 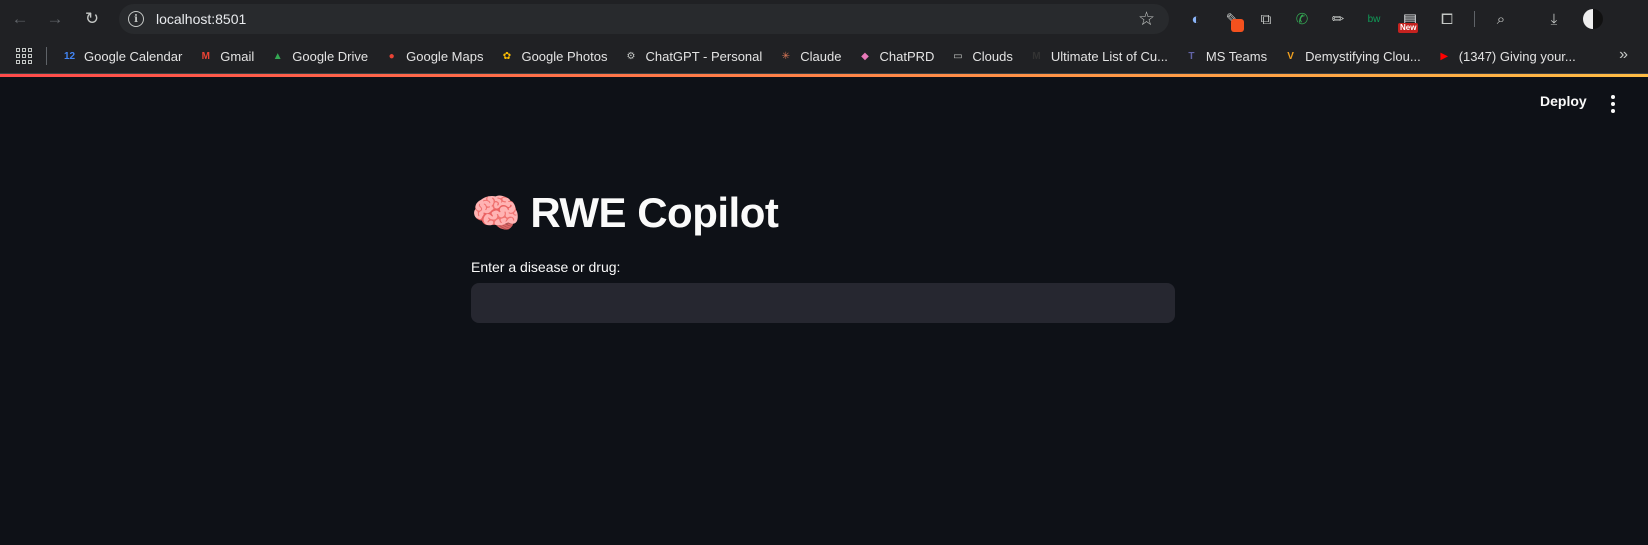 I want to click on bookmark-item: M Gmail, so click(x=226, y=56).